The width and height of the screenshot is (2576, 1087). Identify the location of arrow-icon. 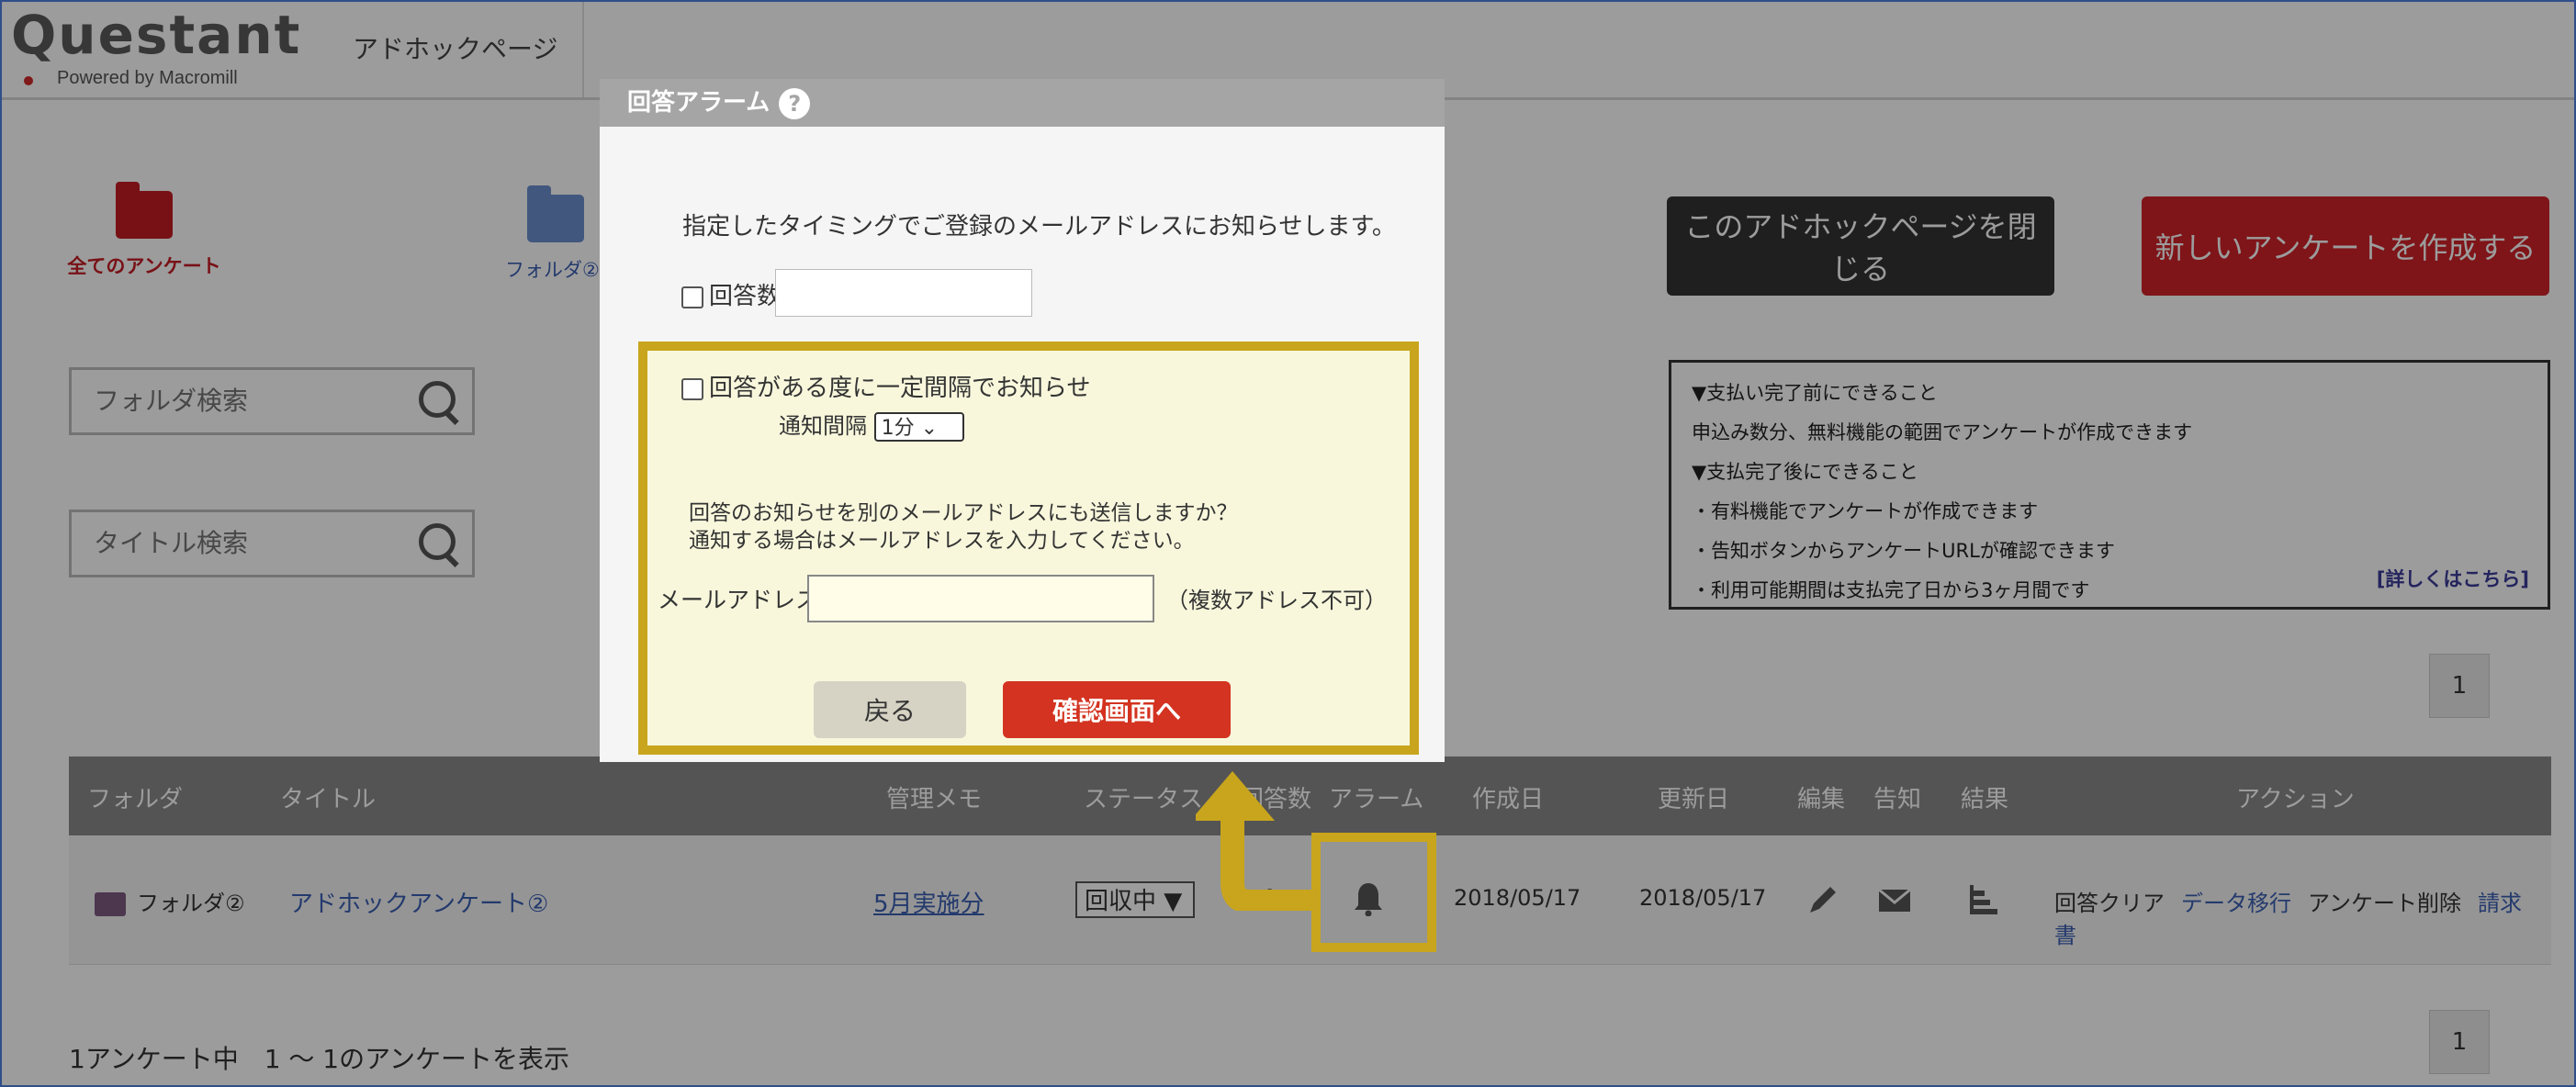
(1253, 841).